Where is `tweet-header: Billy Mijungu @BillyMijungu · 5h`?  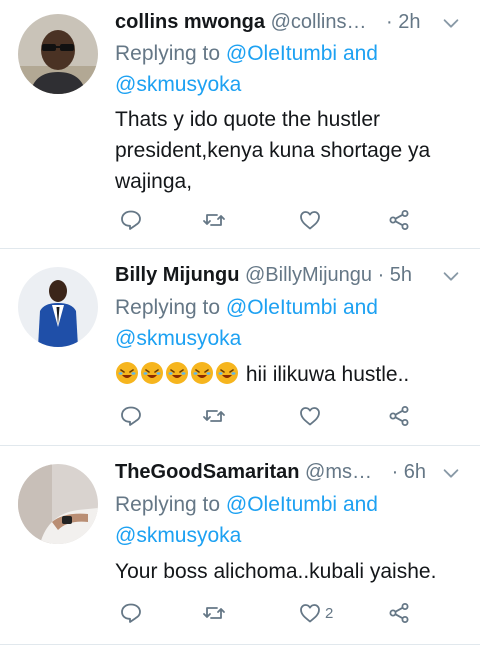 tweet-header: Billy Mijungu @BillyMijungu · 5h is located at coordinates (278, 275).